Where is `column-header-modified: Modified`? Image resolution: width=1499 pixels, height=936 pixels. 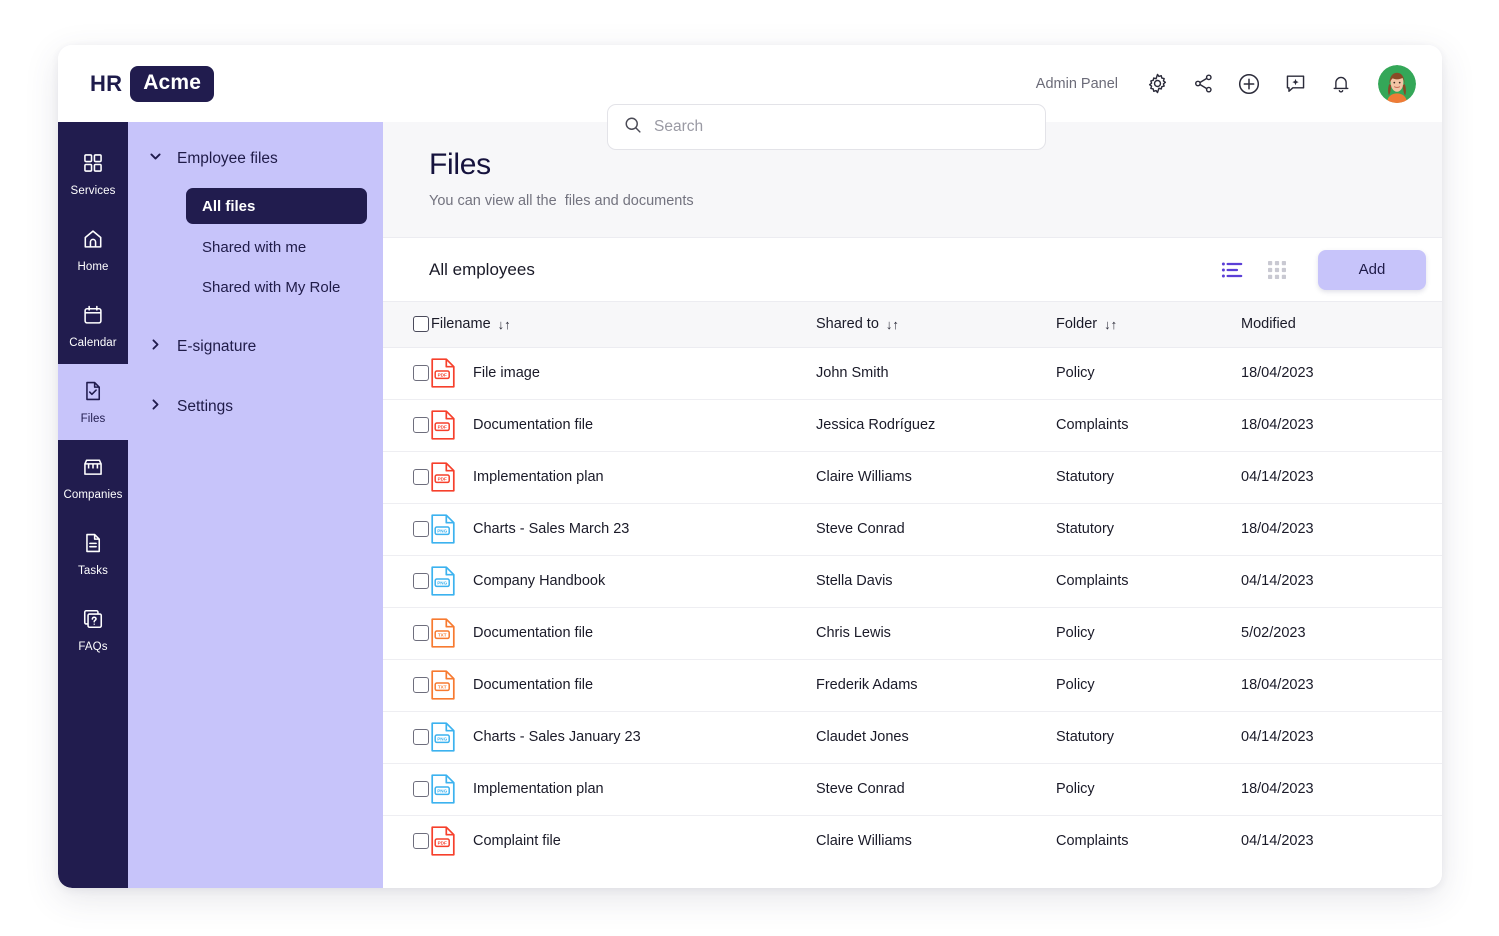 column-header-modified: Modified is located at coordinates (1341, 325).